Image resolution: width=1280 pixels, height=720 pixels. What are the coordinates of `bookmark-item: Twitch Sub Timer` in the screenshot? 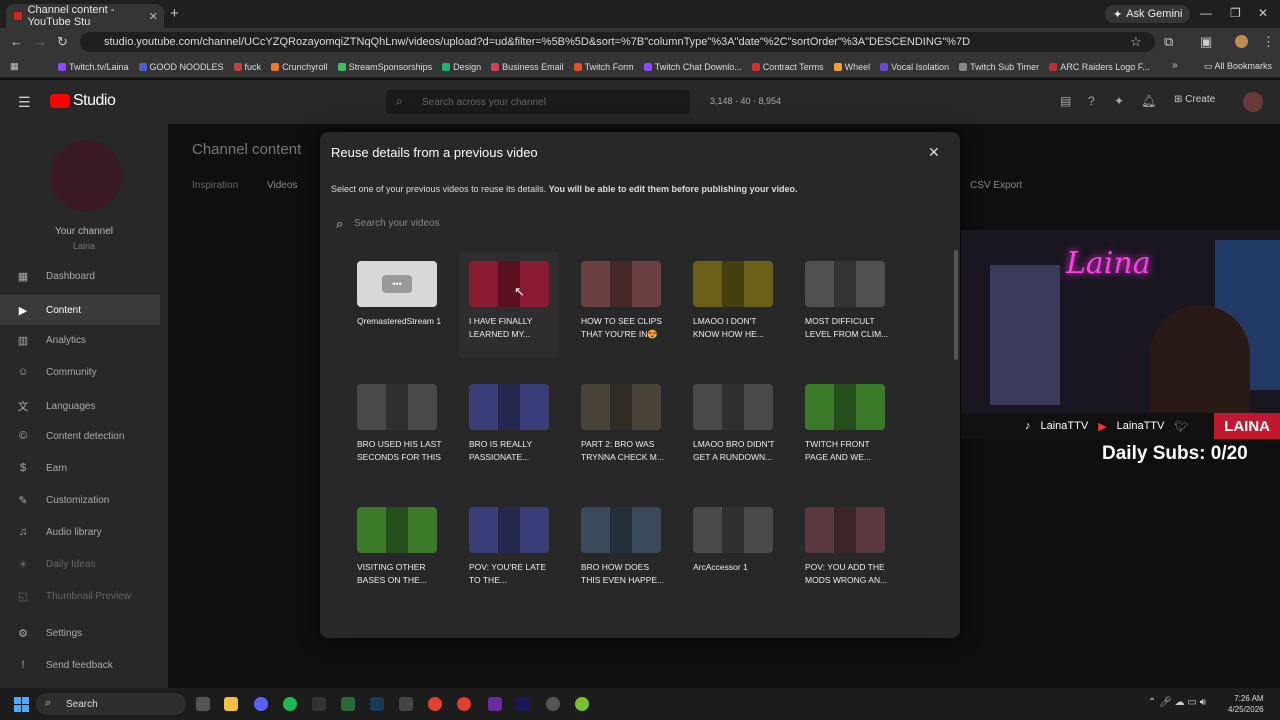 It's located at (999, 67).